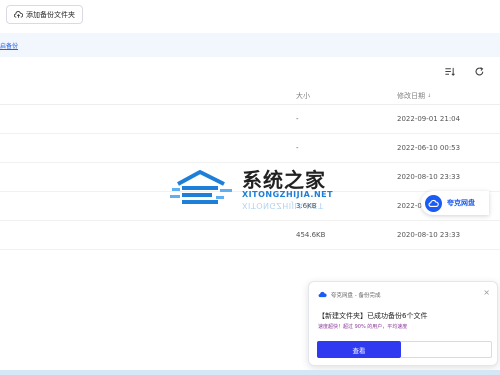  I want to click on notification-header: 夸克网盘 - 备份完成, so click(349, 294).